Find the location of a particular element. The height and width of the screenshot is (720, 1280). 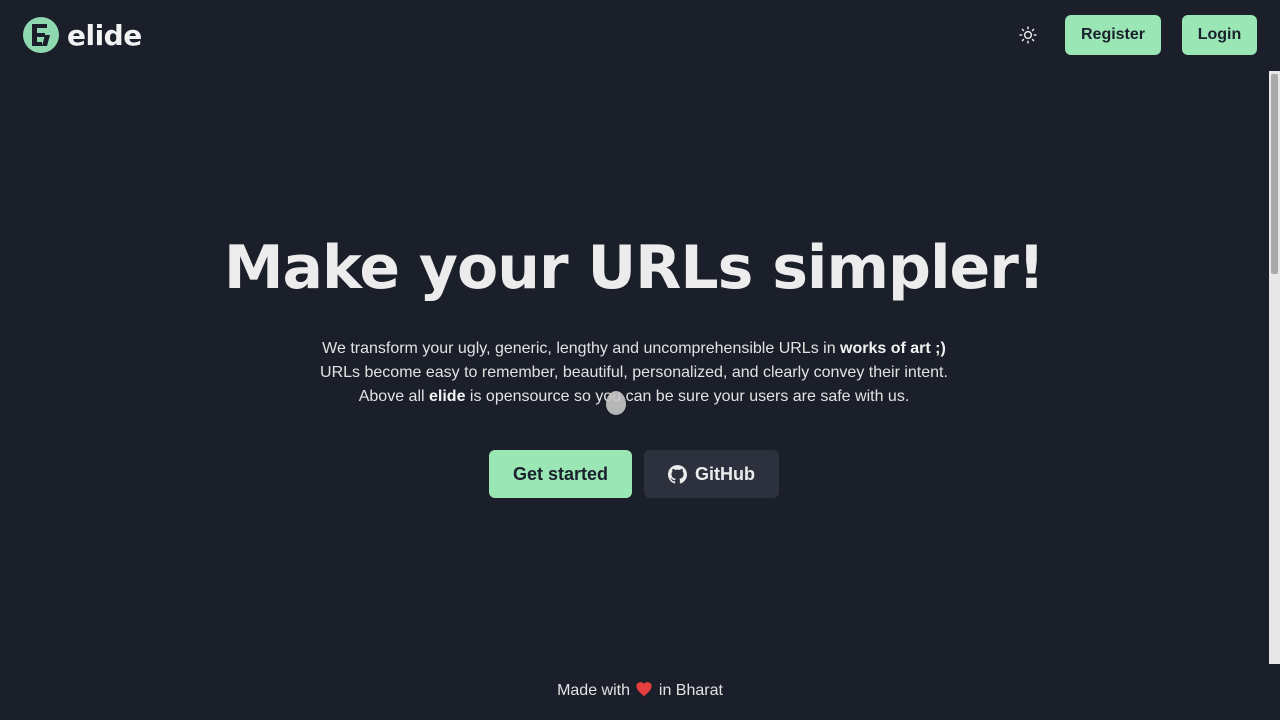

scrollbar-thumb is located at coordinates (1274, 174).